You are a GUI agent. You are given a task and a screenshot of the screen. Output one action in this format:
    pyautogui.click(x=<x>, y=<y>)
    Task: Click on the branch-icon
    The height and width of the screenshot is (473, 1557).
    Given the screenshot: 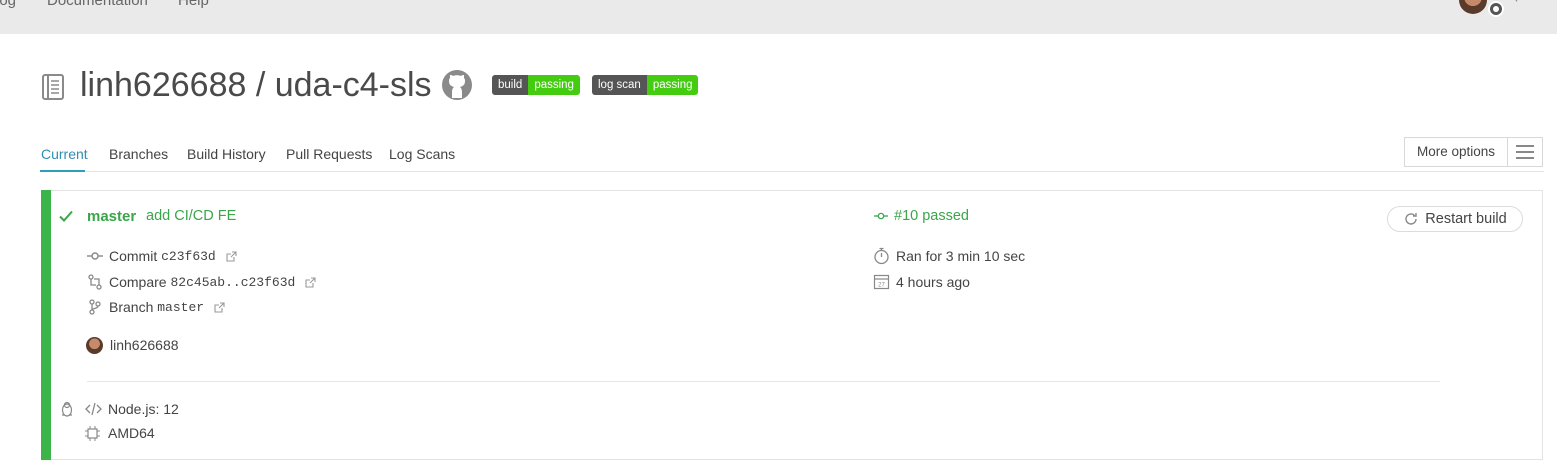 What is the action you would take?
    pyautogui.click(x=95, y=307)
    